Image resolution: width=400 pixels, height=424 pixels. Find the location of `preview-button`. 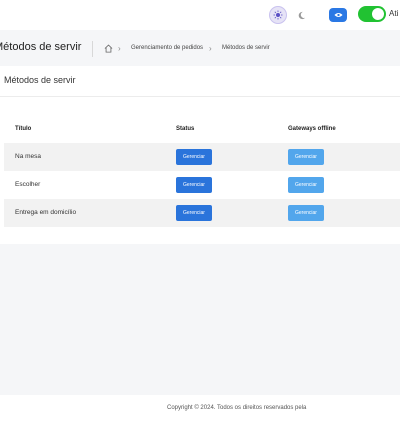

preview-button is located at coordinates (338, 15).